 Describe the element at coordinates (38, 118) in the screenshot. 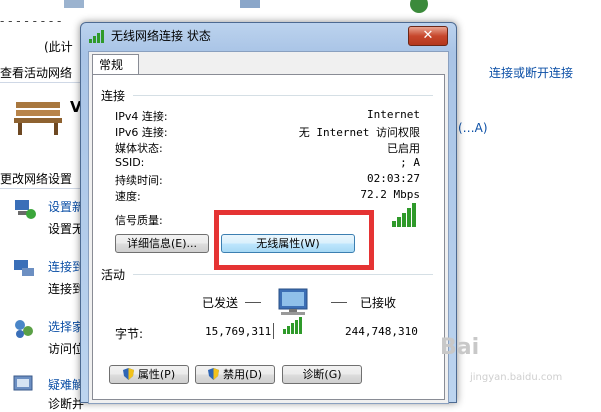

I see `bench-icon` at that location.